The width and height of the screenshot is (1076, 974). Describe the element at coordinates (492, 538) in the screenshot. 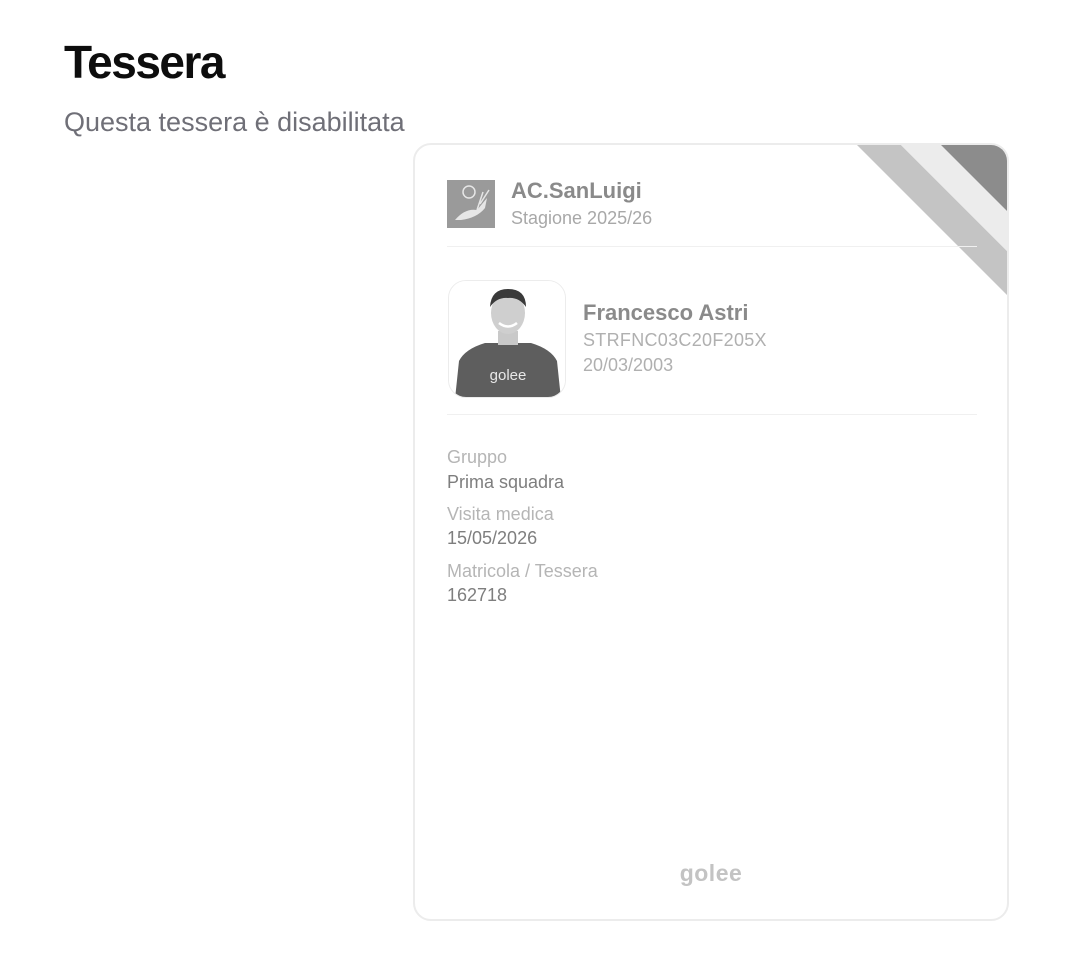

I see `field-value-medical: 15/05/2026` at that location.